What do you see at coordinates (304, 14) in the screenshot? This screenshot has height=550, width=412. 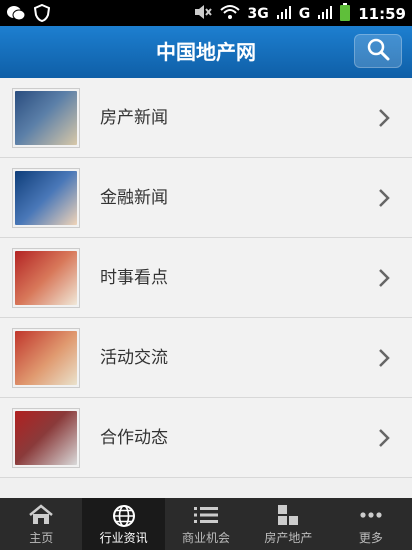 I see `network-g-indicator: G` at bounding box center [304, 14].